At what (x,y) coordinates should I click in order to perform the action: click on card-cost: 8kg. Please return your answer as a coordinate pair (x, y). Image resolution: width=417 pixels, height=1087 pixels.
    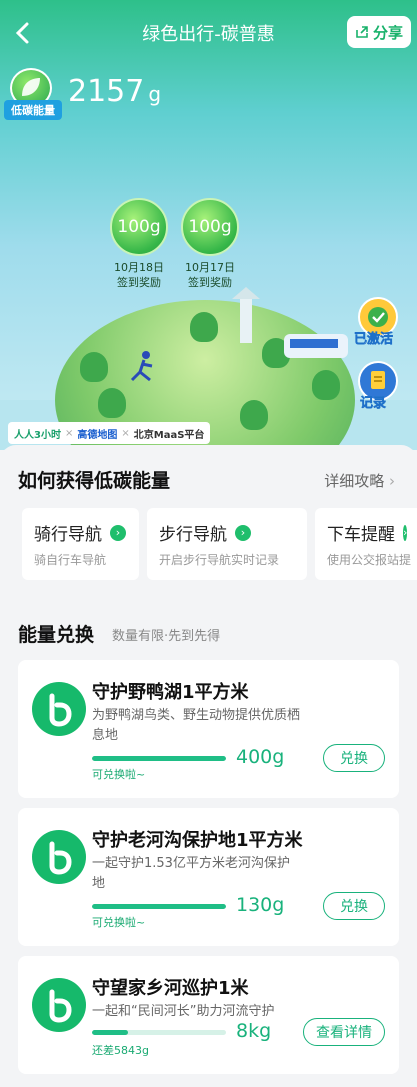
    Looking at the image, I should click on (254, 1031).